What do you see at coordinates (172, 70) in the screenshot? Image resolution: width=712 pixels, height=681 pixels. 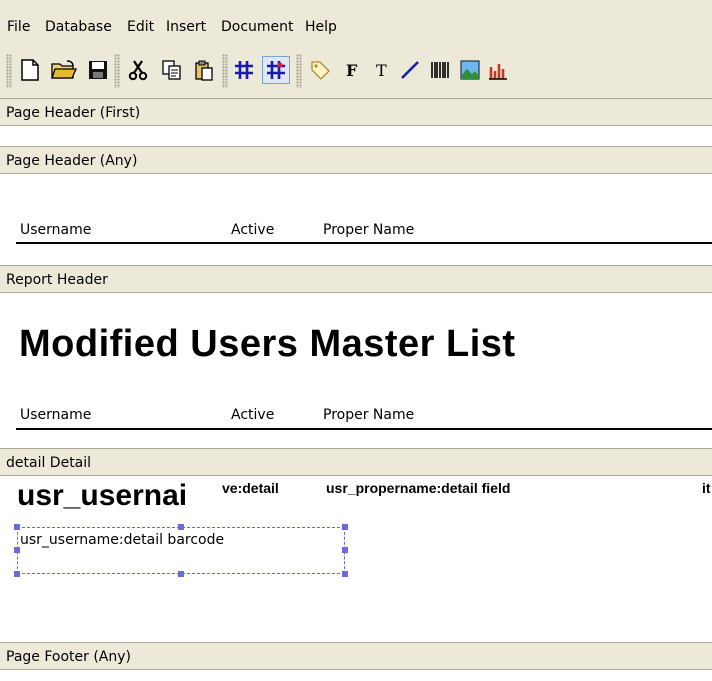 I see `copy-icon` at bounding box center [172, 70].